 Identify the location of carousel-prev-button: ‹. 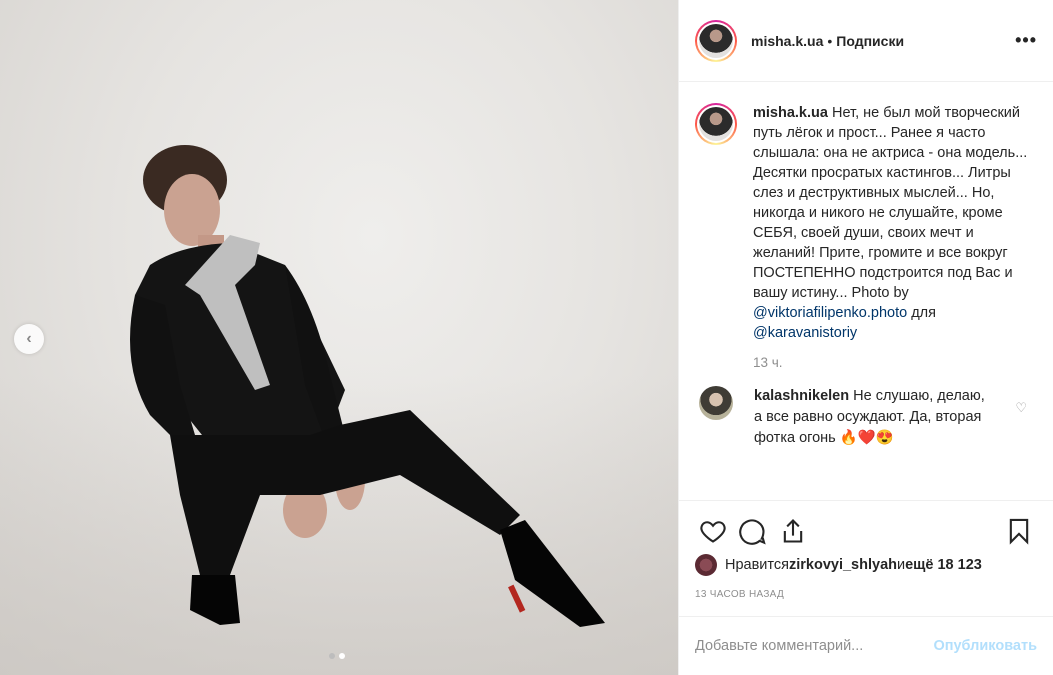
(29, 339).